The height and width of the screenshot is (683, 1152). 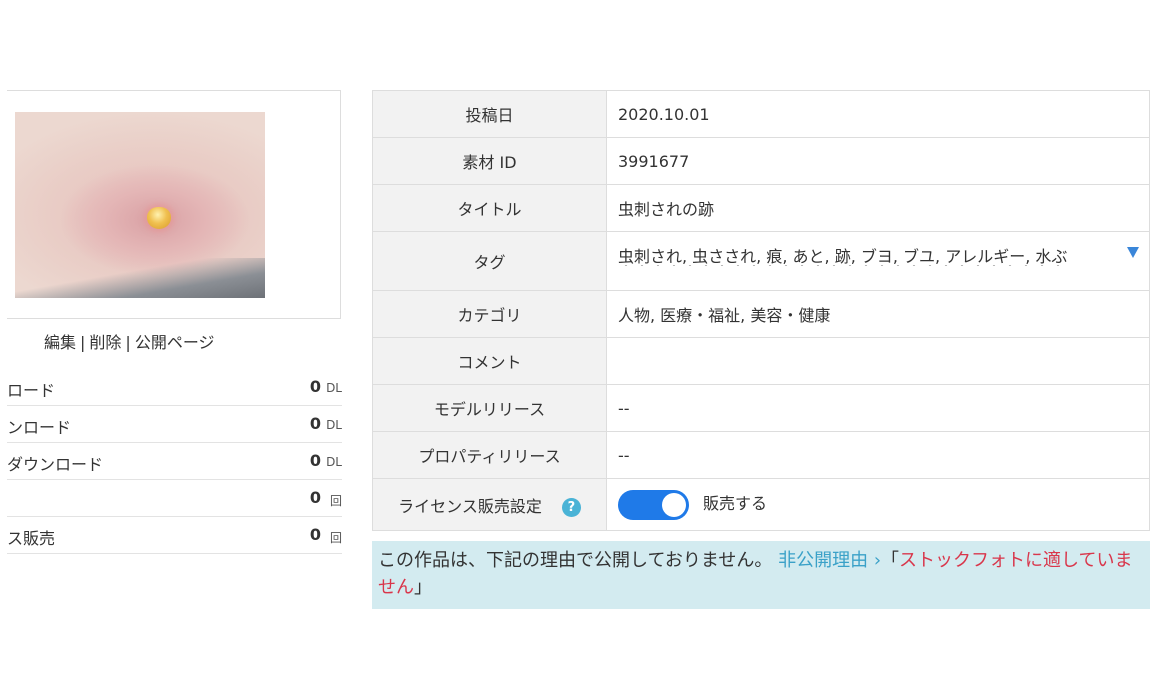 I want to click on row-header: 素材 ID, so click(x=489, y=161).